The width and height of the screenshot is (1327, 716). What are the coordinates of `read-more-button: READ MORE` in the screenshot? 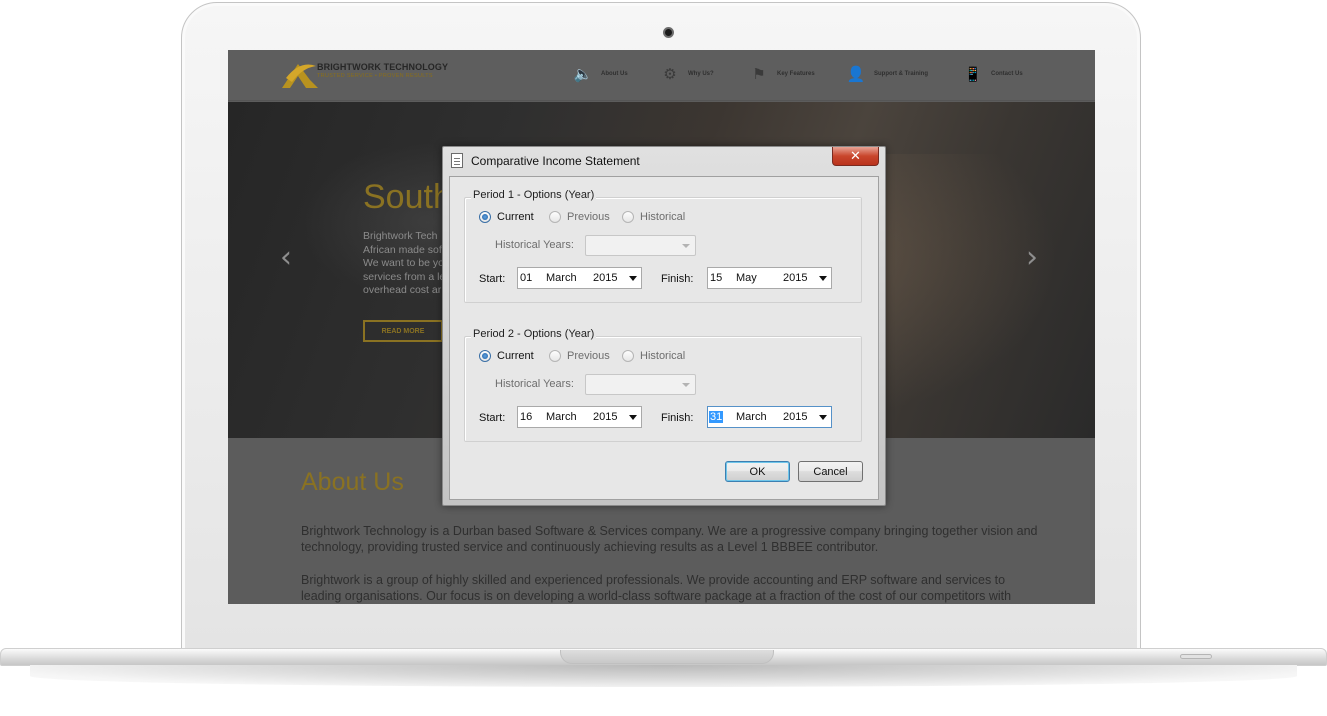 It's located at (403, 331).